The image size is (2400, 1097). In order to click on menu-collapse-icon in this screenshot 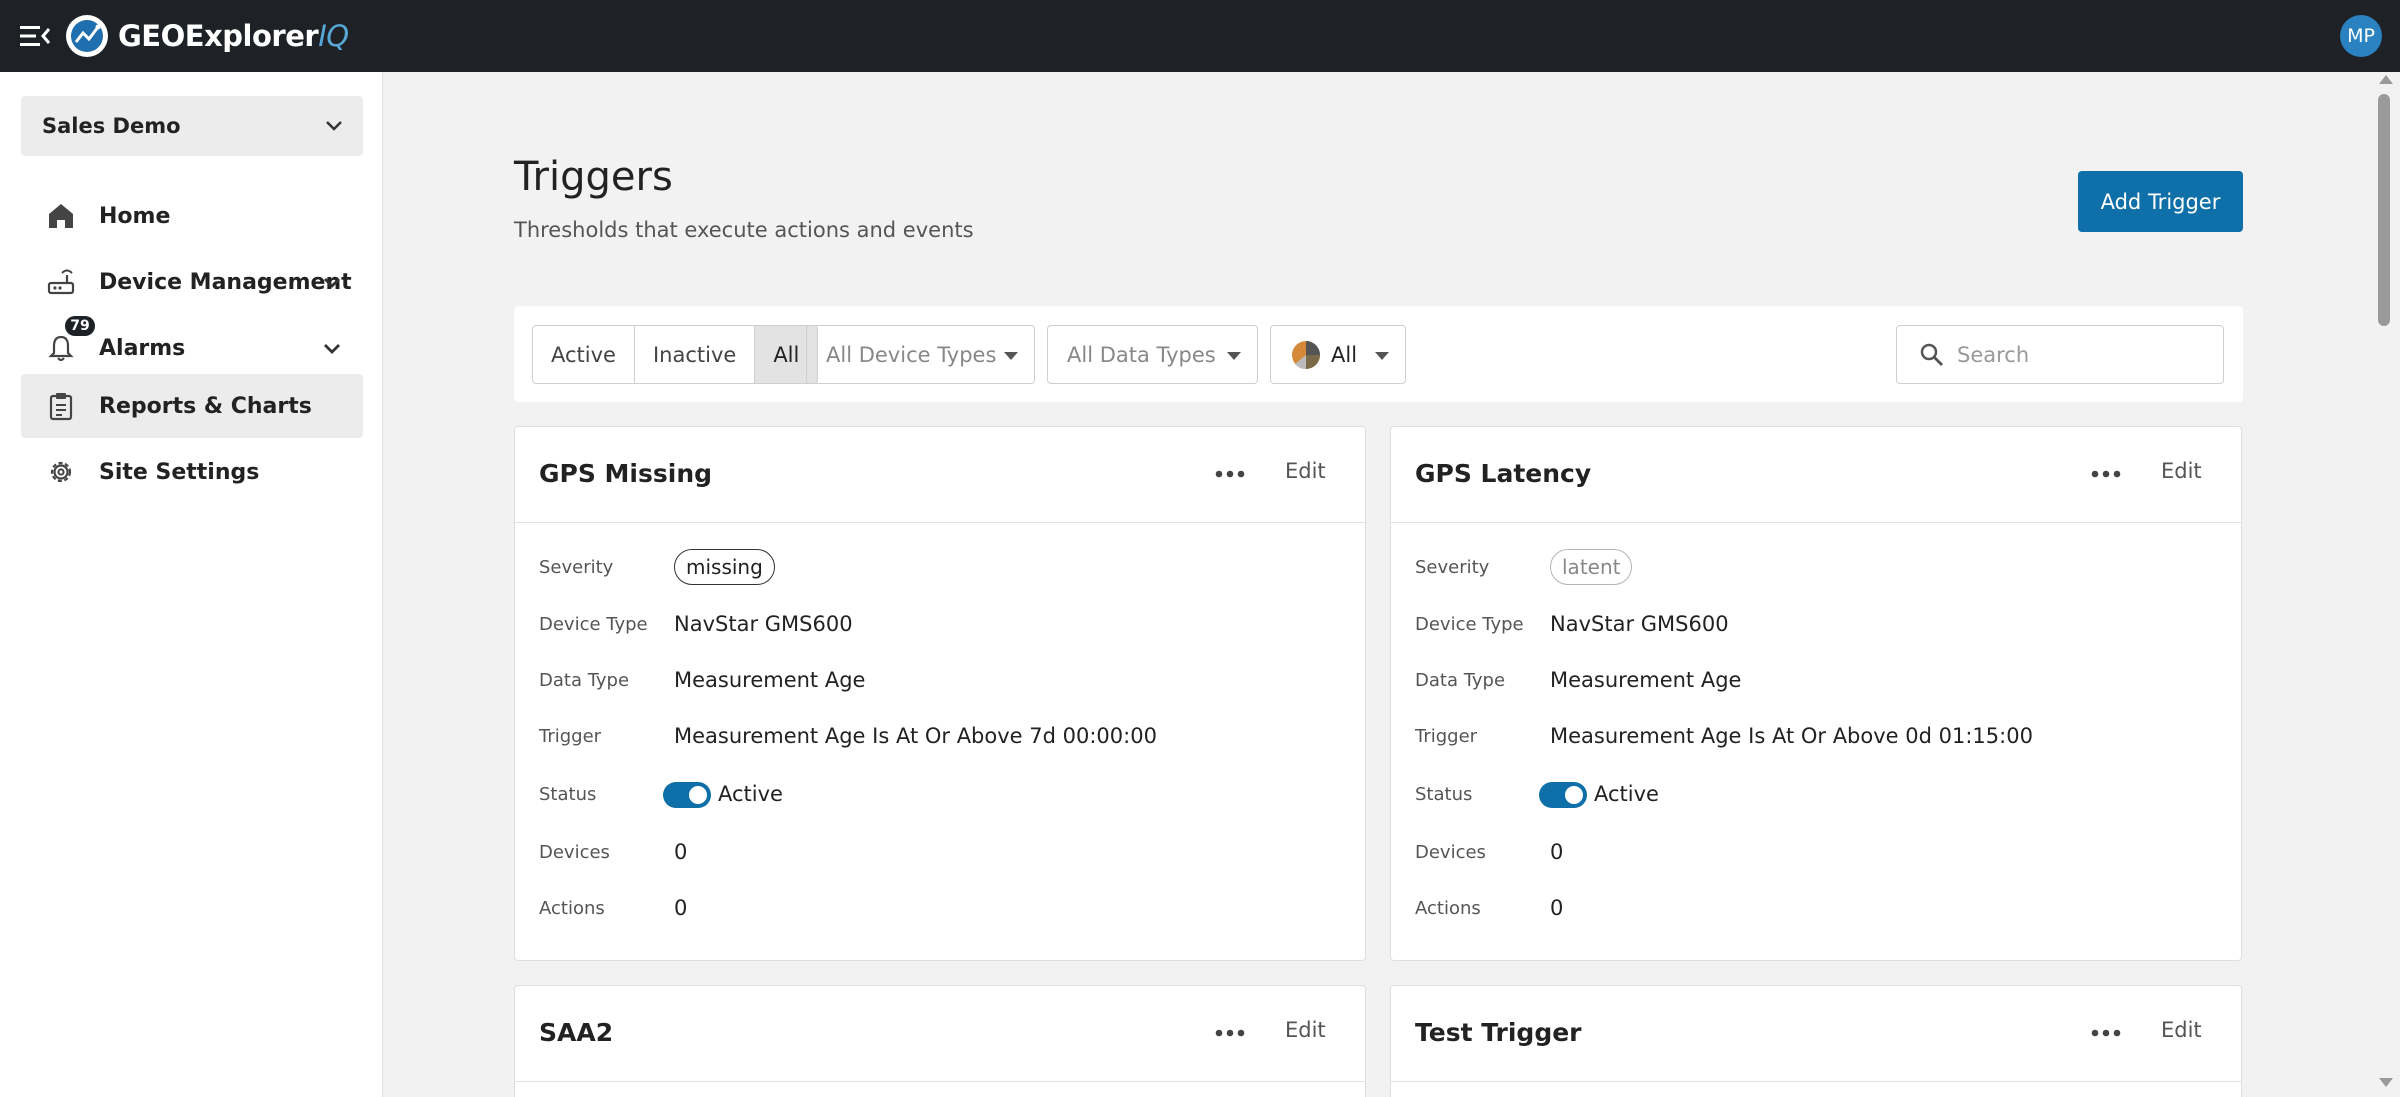, I will do `click(35, 36)`.